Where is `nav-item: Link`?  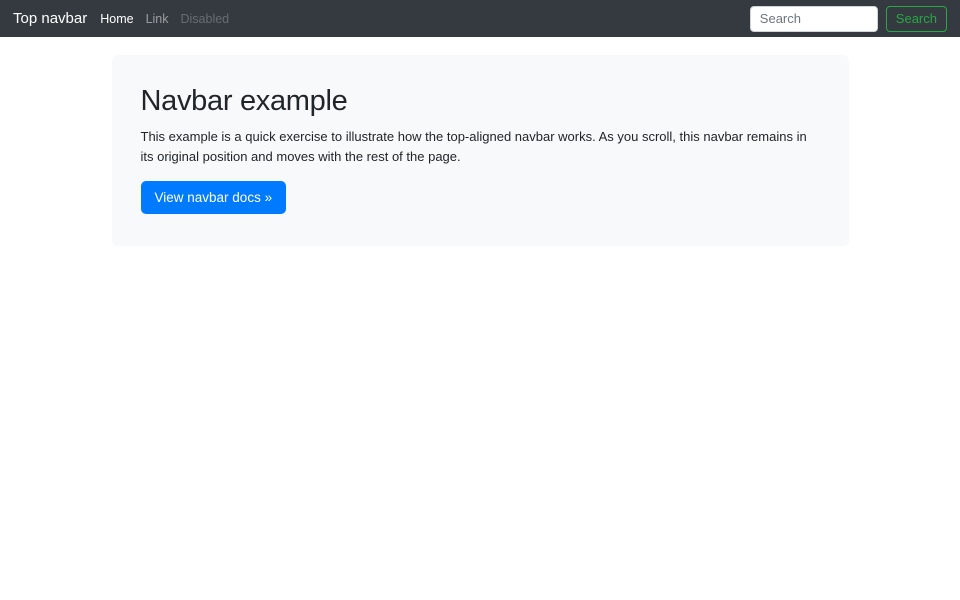 nav-item: Link is located at coordinates (157, 19).